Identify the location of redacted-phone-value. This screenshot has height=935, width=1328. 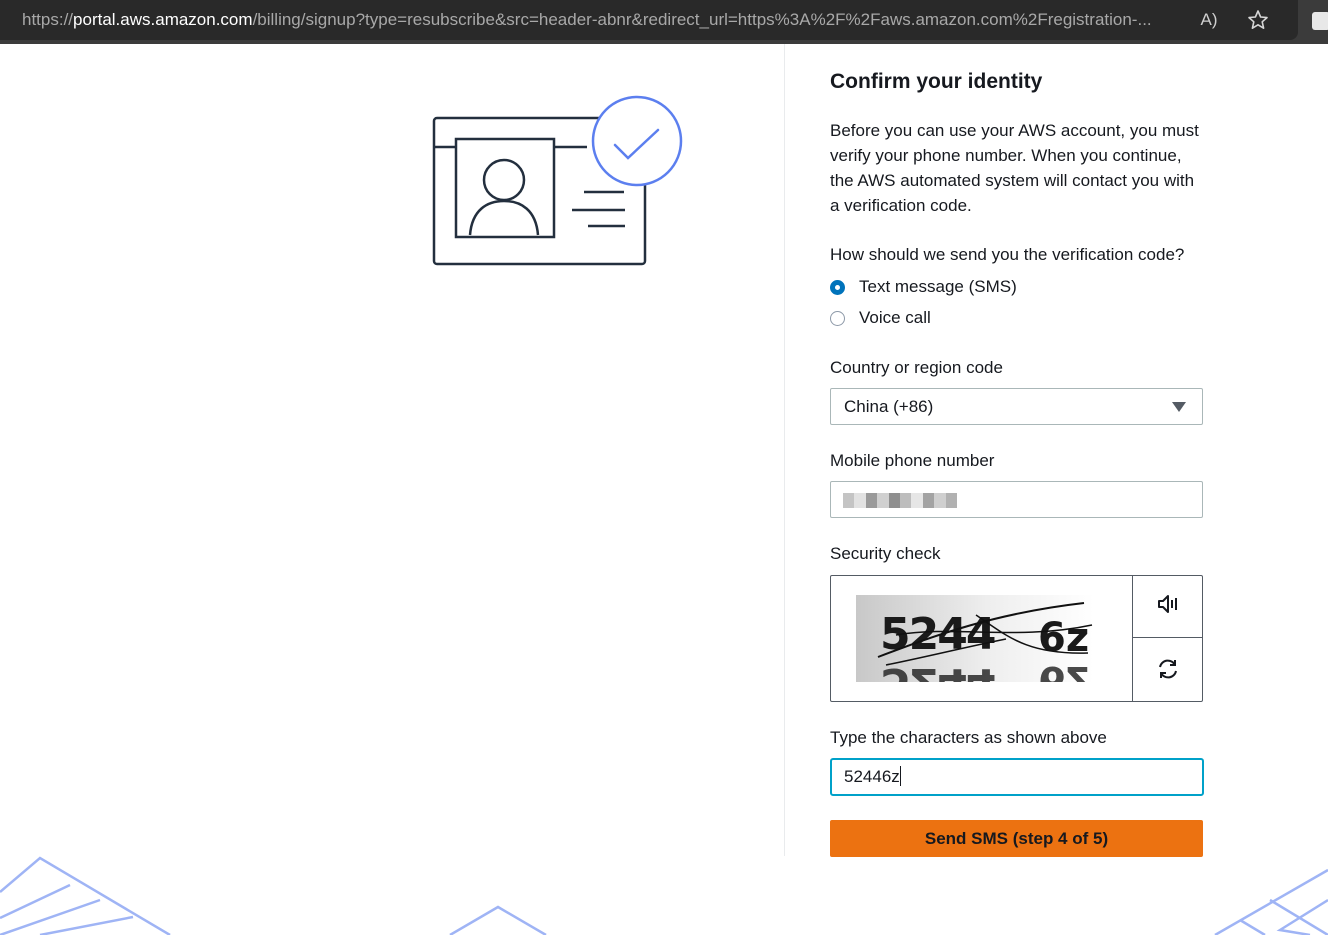
(900, 500).